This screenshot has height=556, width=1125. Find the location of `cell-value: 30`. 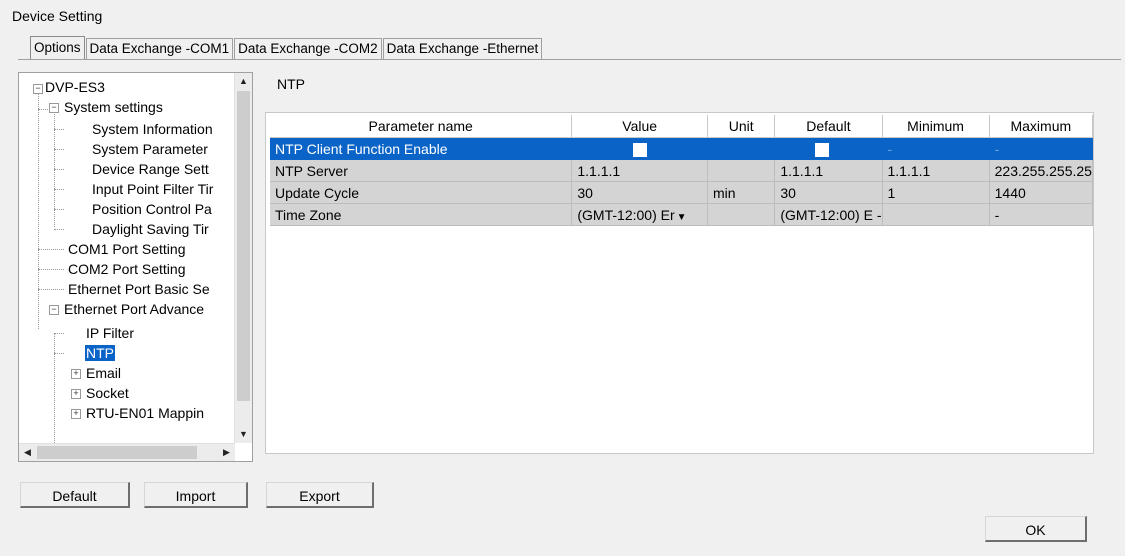

cell-value: 30 is located at coordinates (640, 192).